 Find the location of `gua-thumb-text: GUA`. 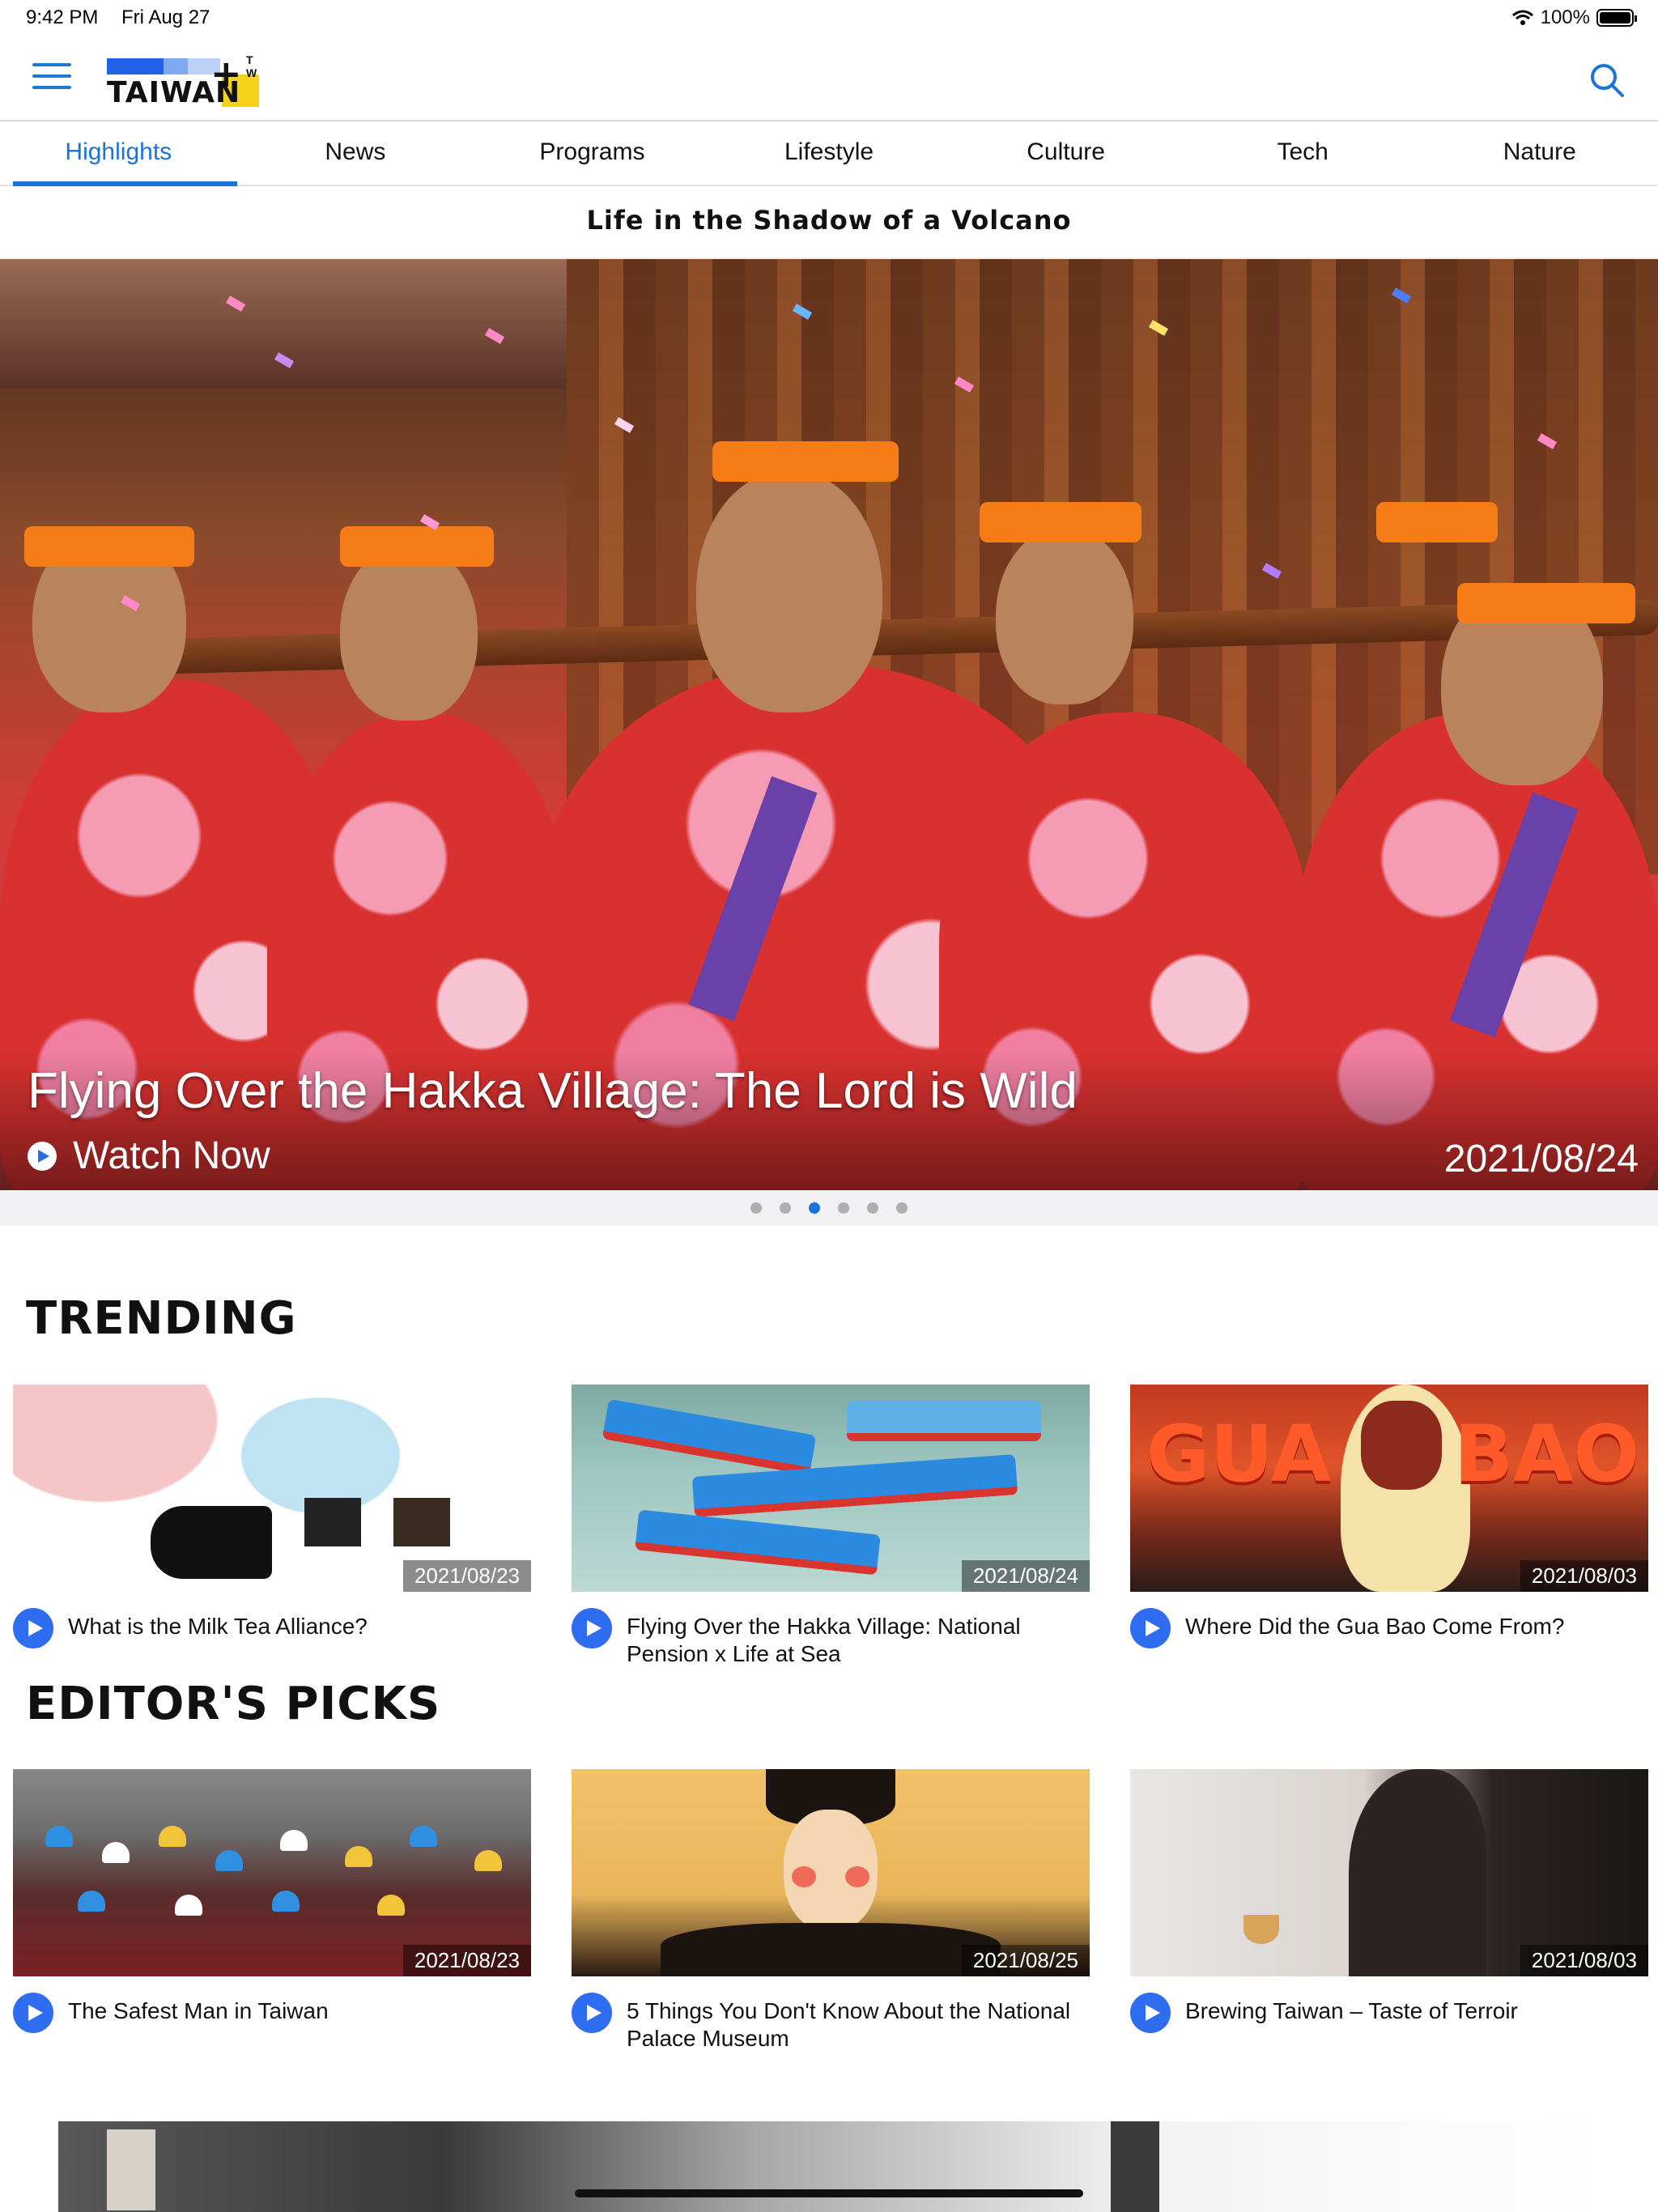

gua-thumb-text: GUA is located at coordinates (1239, 1454).